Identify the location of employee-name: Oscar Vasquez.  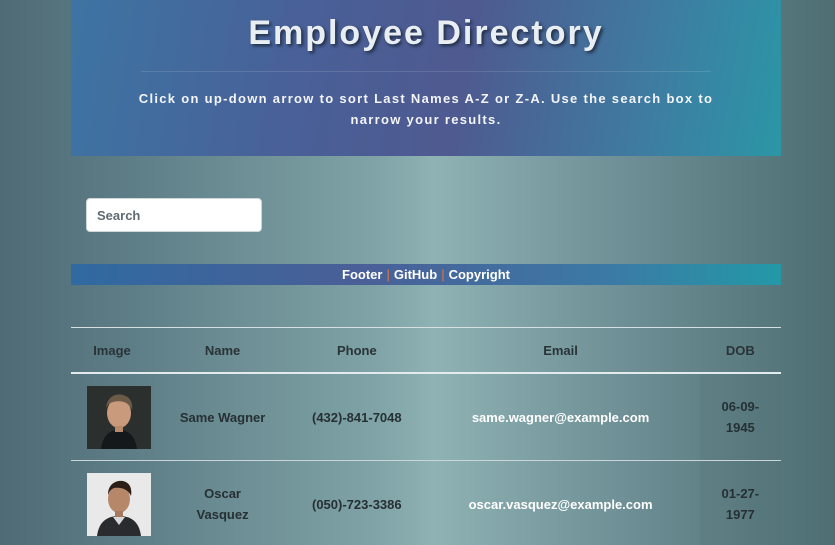
(222, 502).